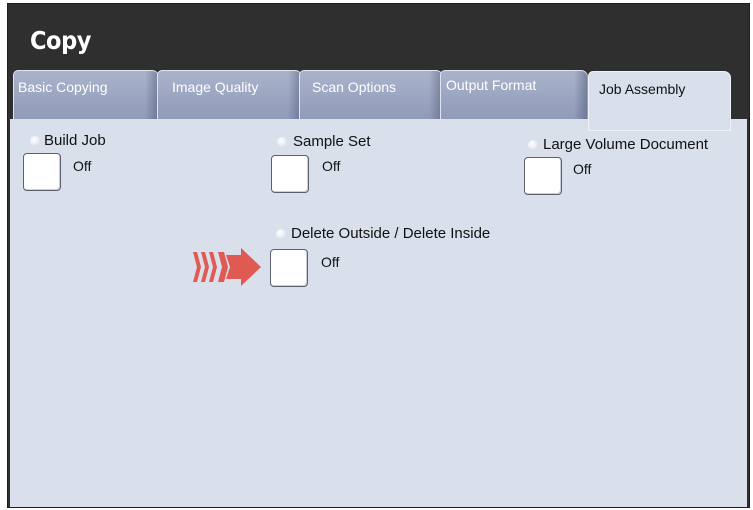 The height and width of the screenshot is (510, 753). I want to click on sample-set-button, so click(290, 174).